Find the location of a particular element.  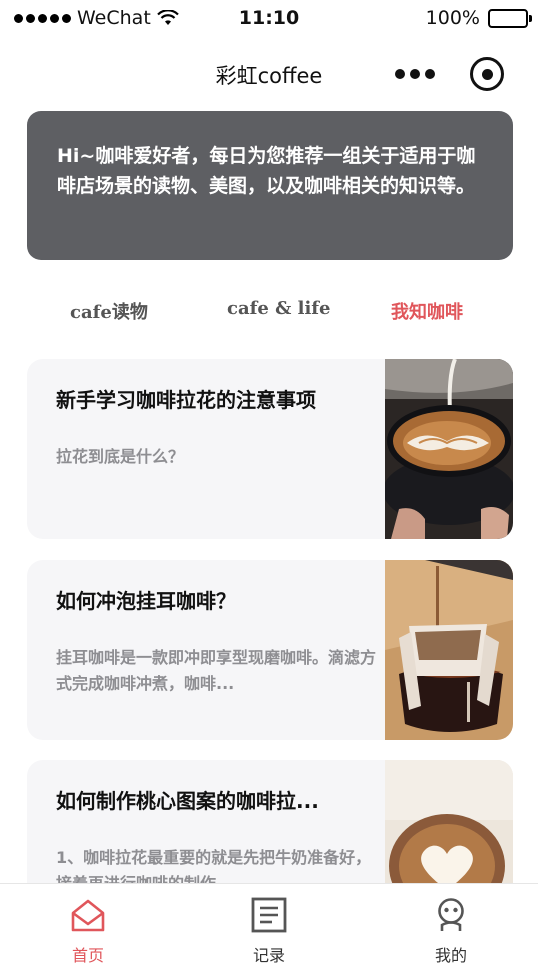

article-summary: 拉花到底是什么？ is located at coordinates (120, 456).